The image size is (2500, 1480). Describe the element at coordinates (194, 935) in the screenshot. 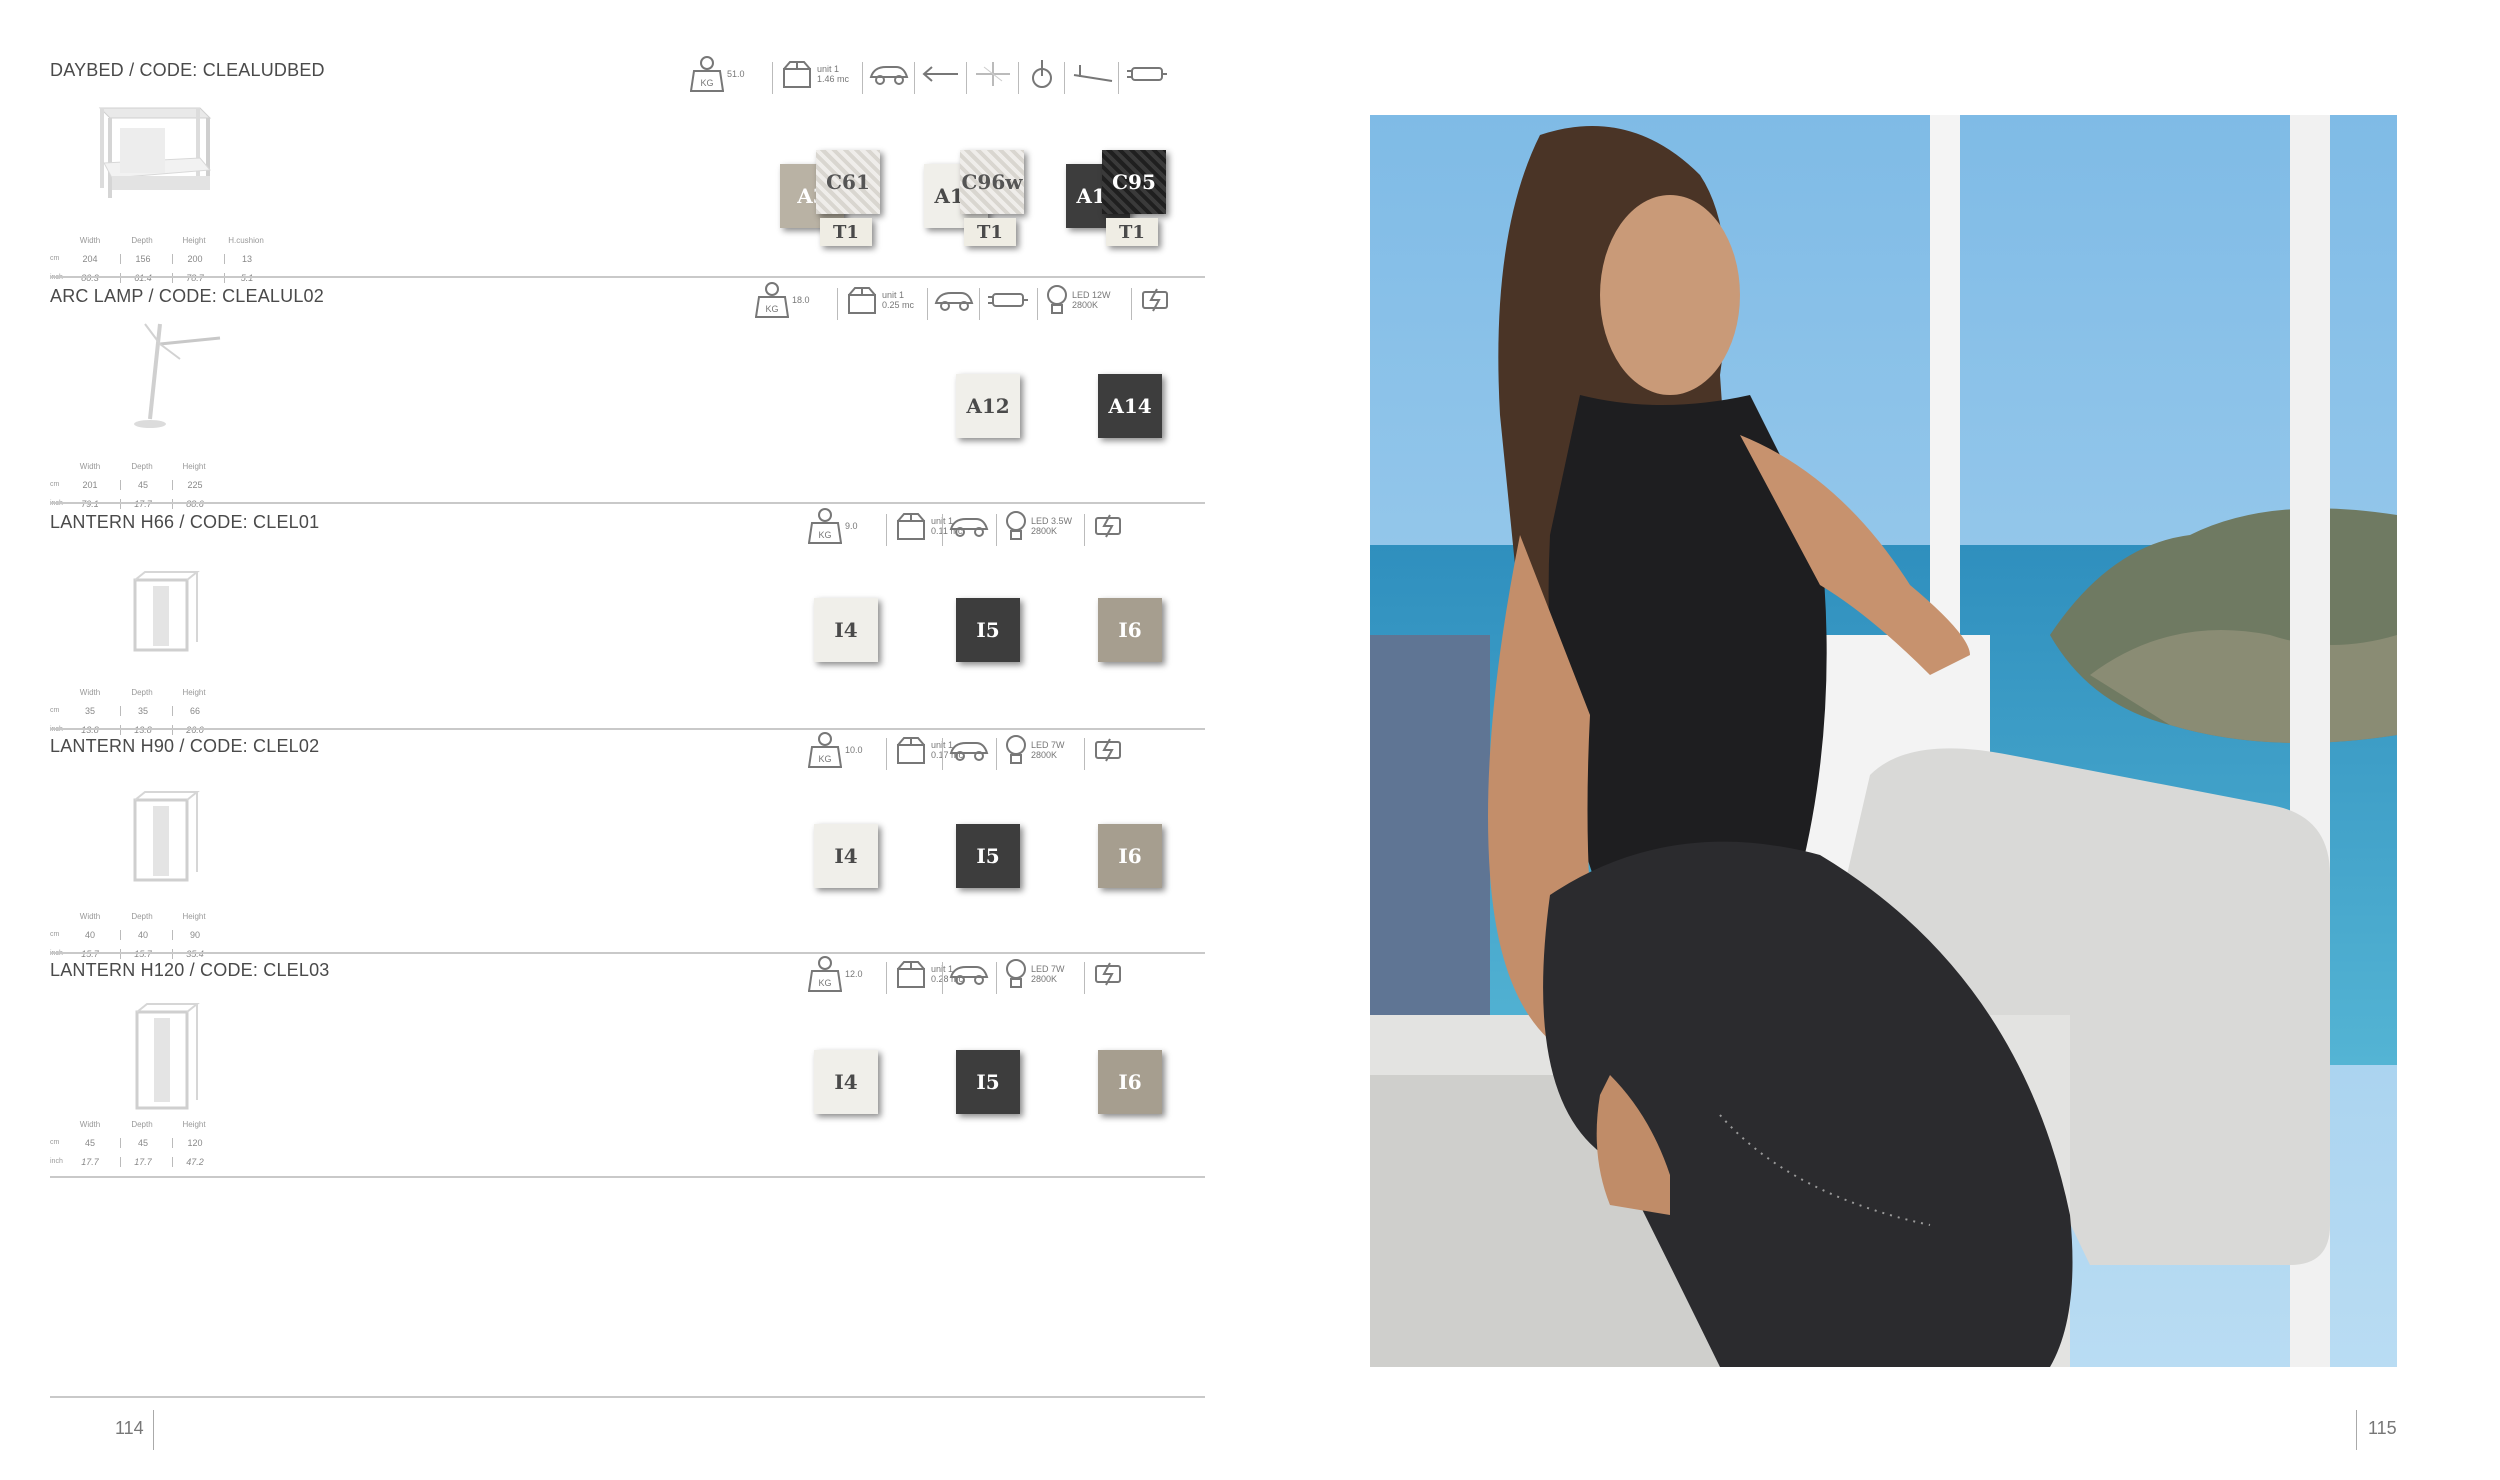

I see `dim-value: 90` at that location.